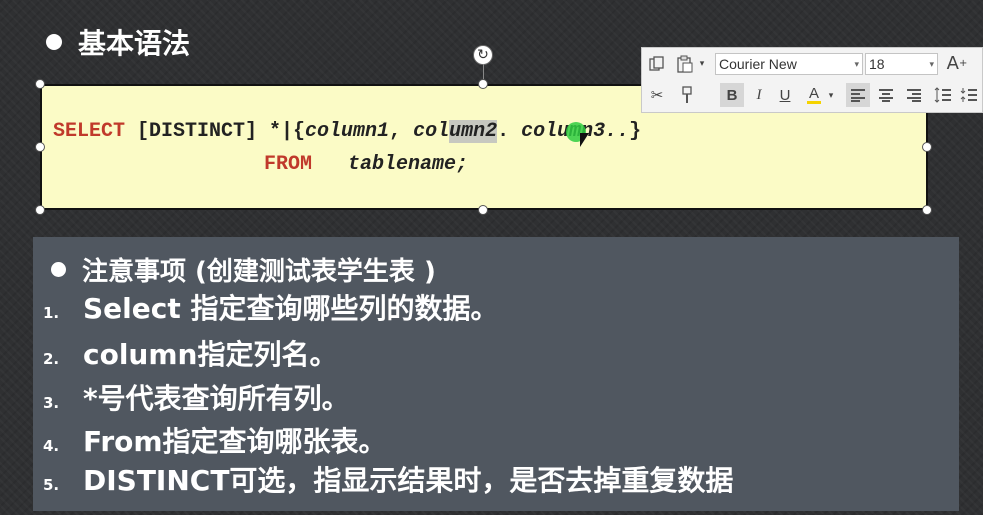  What do you see at coordinates (40, 210) in the screenshot?
I see `resize-handle-bl` at bounding box center [40, 210].